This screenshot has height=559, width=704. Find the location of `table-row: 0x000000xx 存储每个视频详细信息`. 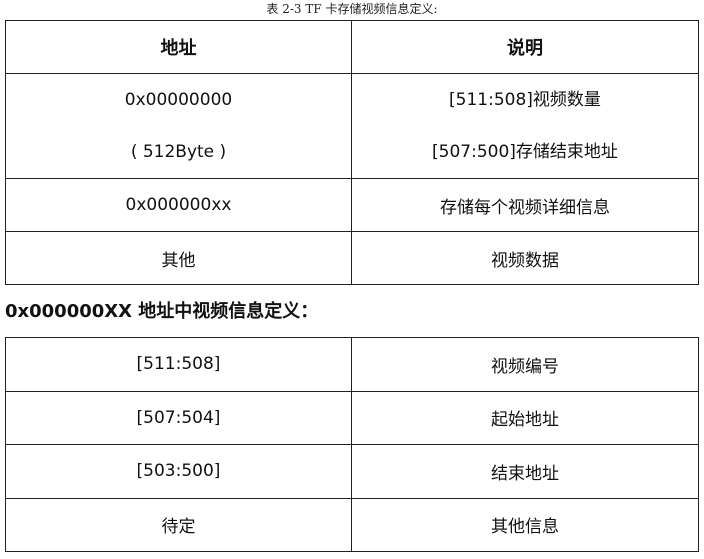

table-row: 0x000000xx 存储每个视频详细信息 is located at coordinates (352, 205).